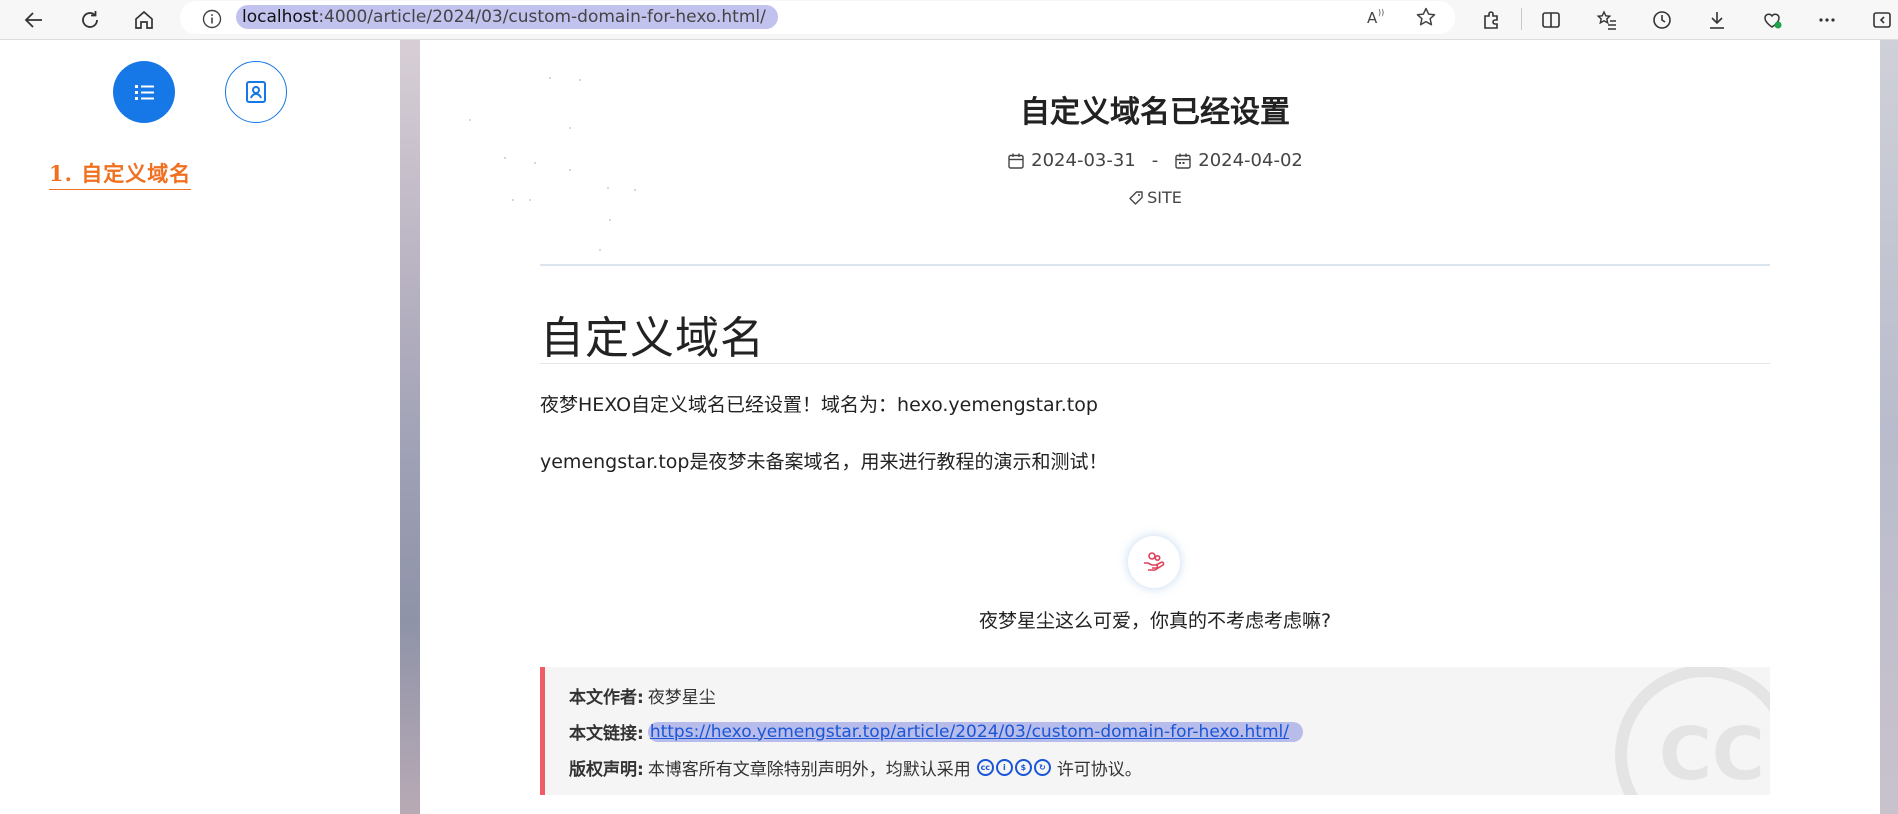  Describe the element at coordinates (1889, 427) in the screenshot. I see `background-image-right` at that location.